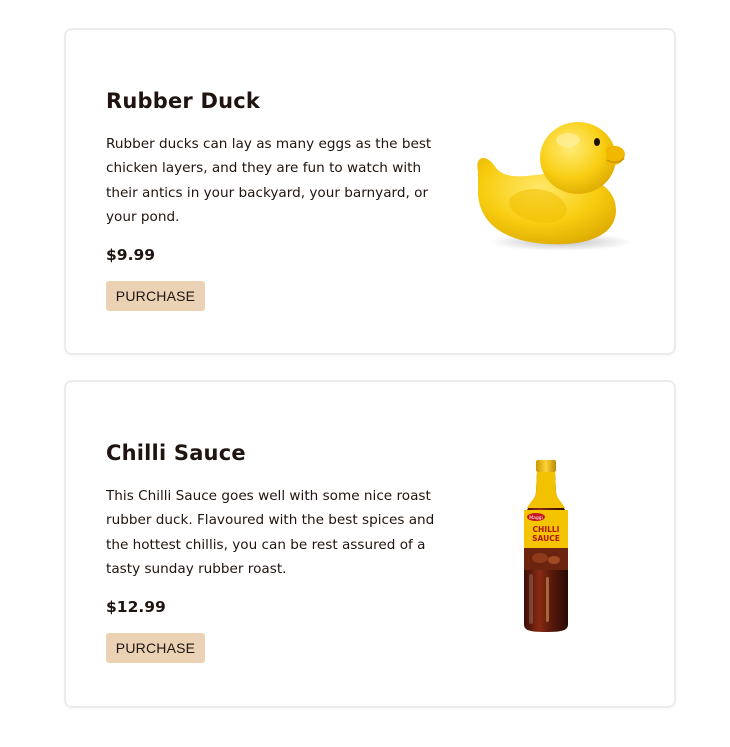 The width and height of the screenshot is (730, 747). I want to click on bottle-label-brand: Maggi, so click(536, 518).